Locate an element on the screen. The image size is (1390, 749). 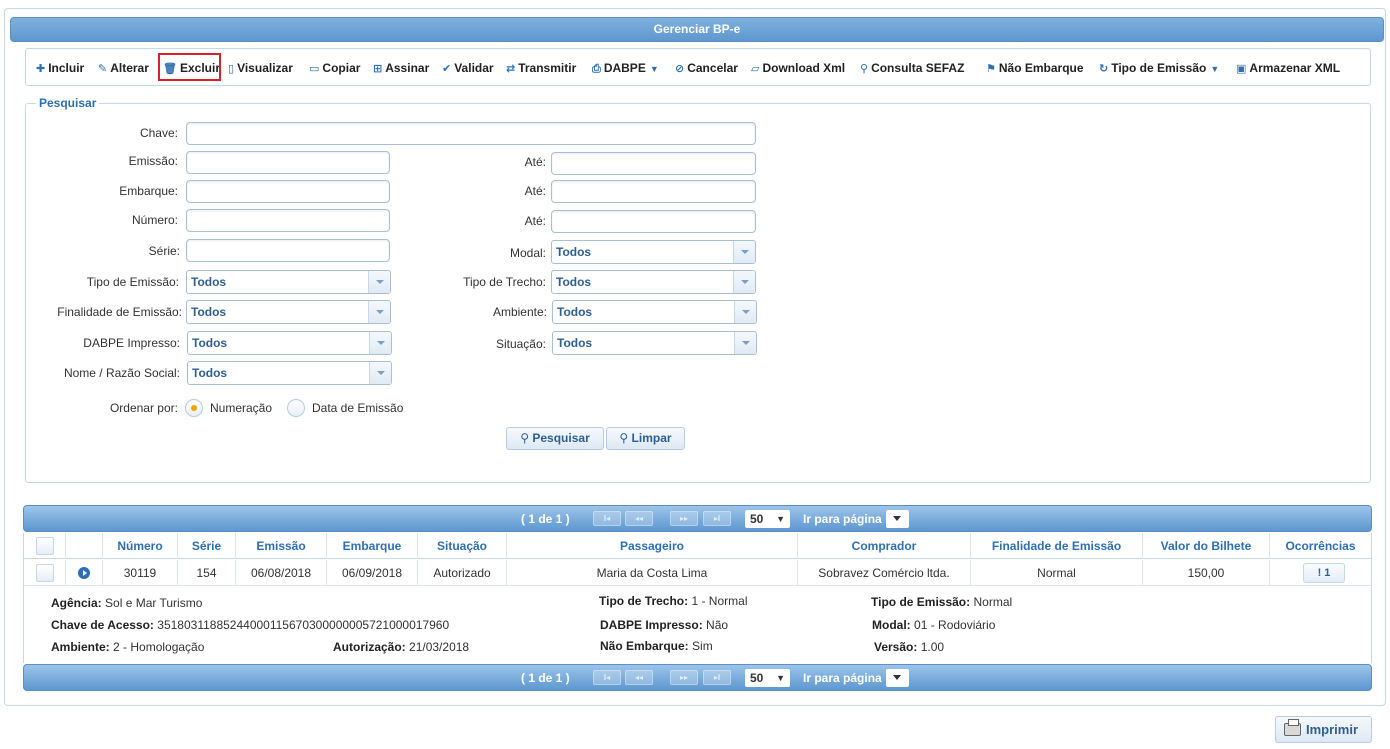
copiar-button: ▭ Copiar is located at coordinates (334, 68).